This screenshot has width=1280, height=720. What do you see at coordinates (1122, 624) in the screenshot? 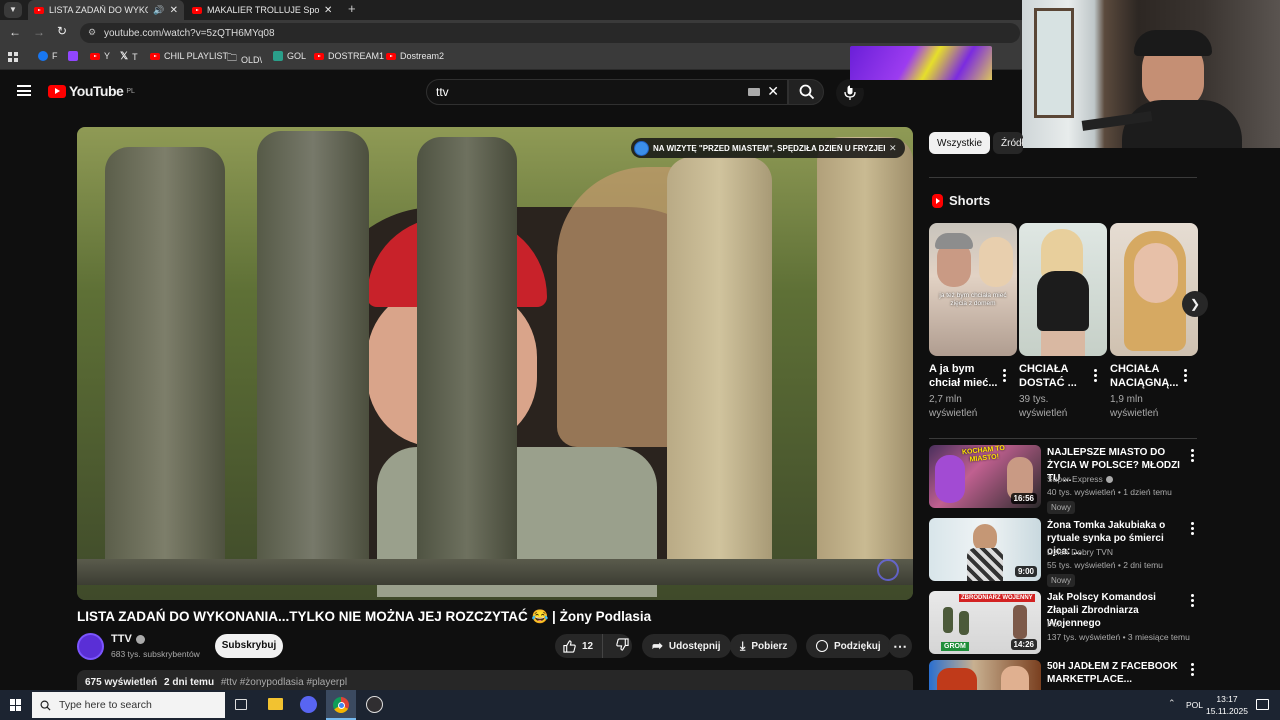
I see `recommended-channel-3: Port` at bounding box center [1122, 624].